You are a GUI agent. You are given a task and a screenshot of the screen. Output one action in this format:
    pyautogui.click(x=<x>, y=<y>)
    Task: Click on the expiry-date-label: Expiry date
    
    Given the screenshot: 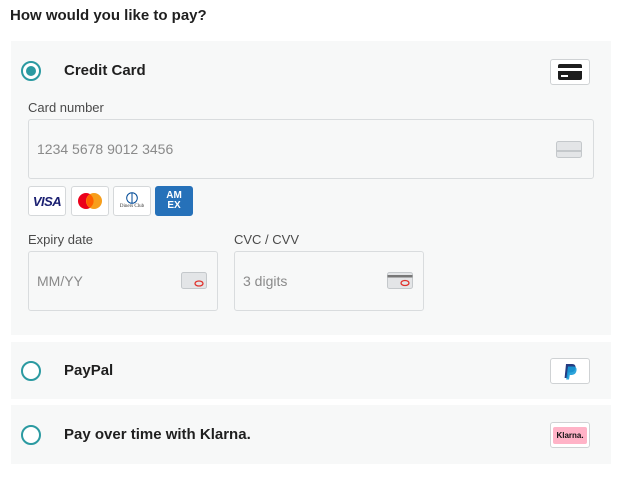 What is the action you would take?
    pyautogui.click(x=61, y=239)
    